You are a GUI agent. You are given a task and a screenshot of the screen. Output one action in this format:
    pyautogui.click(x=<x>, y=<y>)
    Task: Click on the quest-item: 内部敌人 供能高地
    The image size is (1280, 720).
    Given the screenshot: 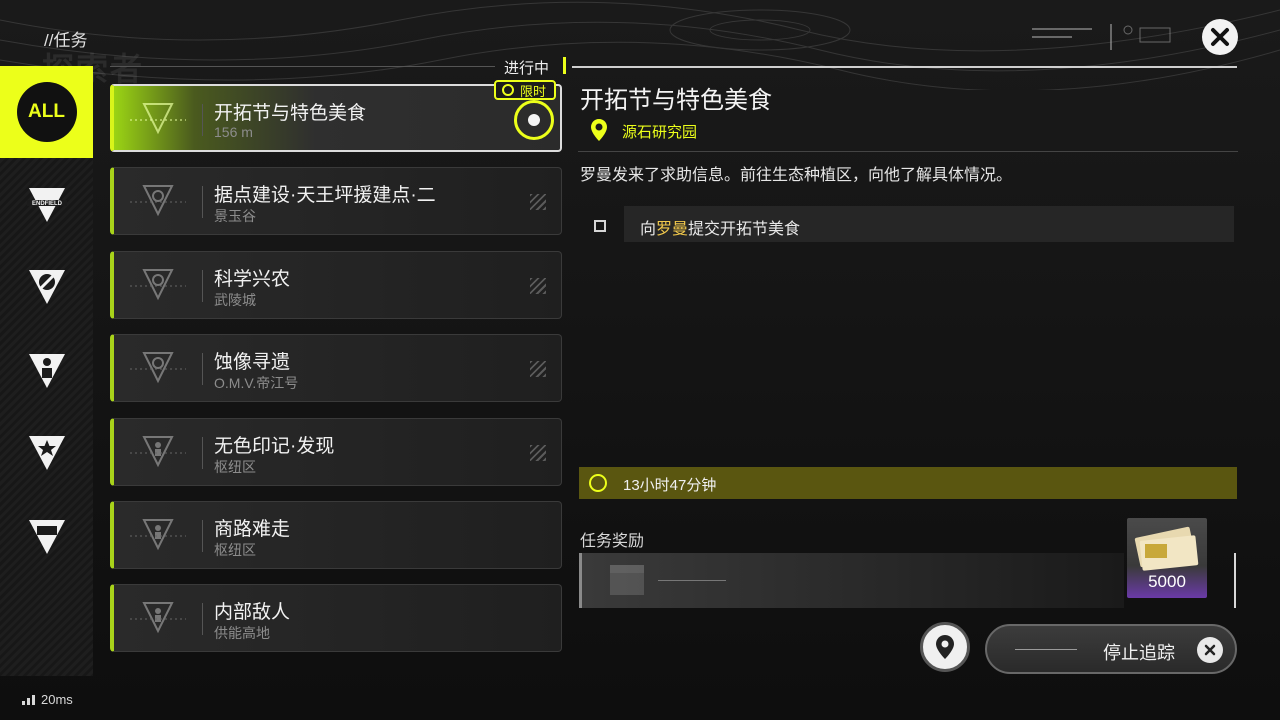 What is the action you would take?
    pyautogui.click(x=336, y=618)
    